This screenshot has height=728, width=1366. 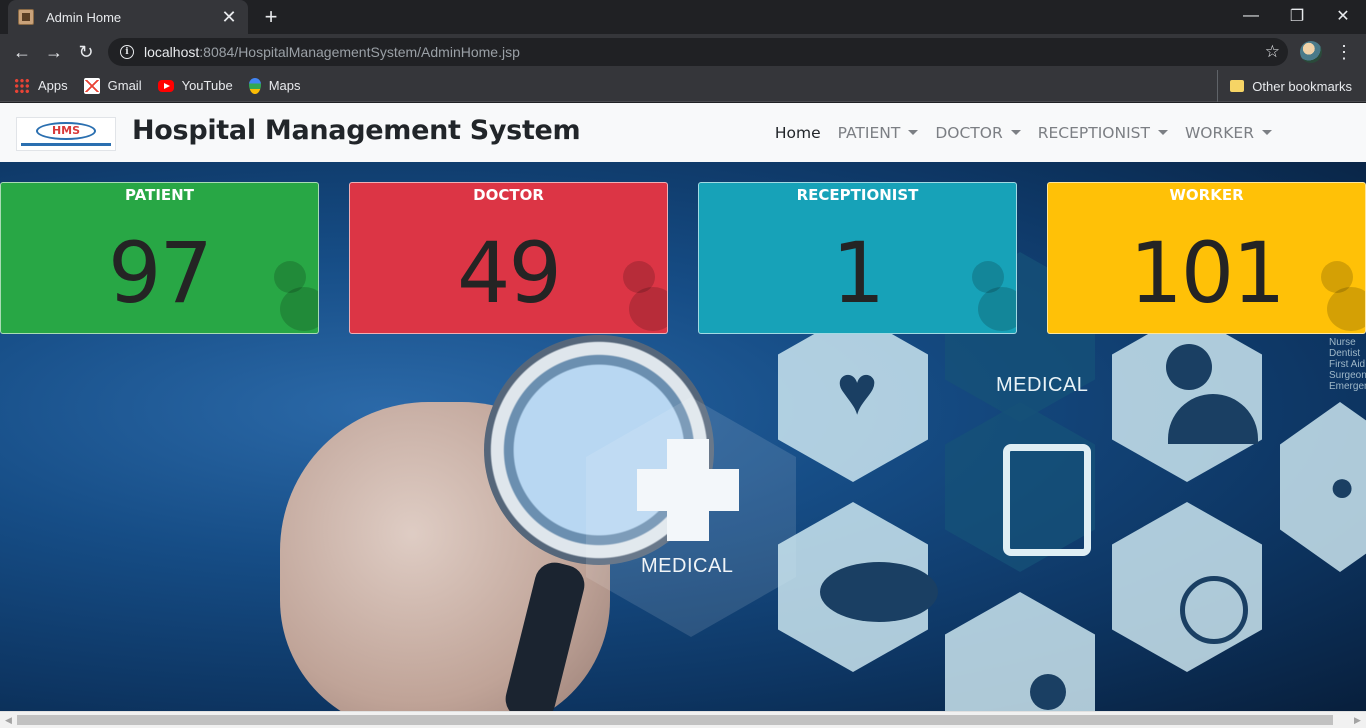 I want to click on nav-patient-label: PATIENT, so click(x=869, y=132).